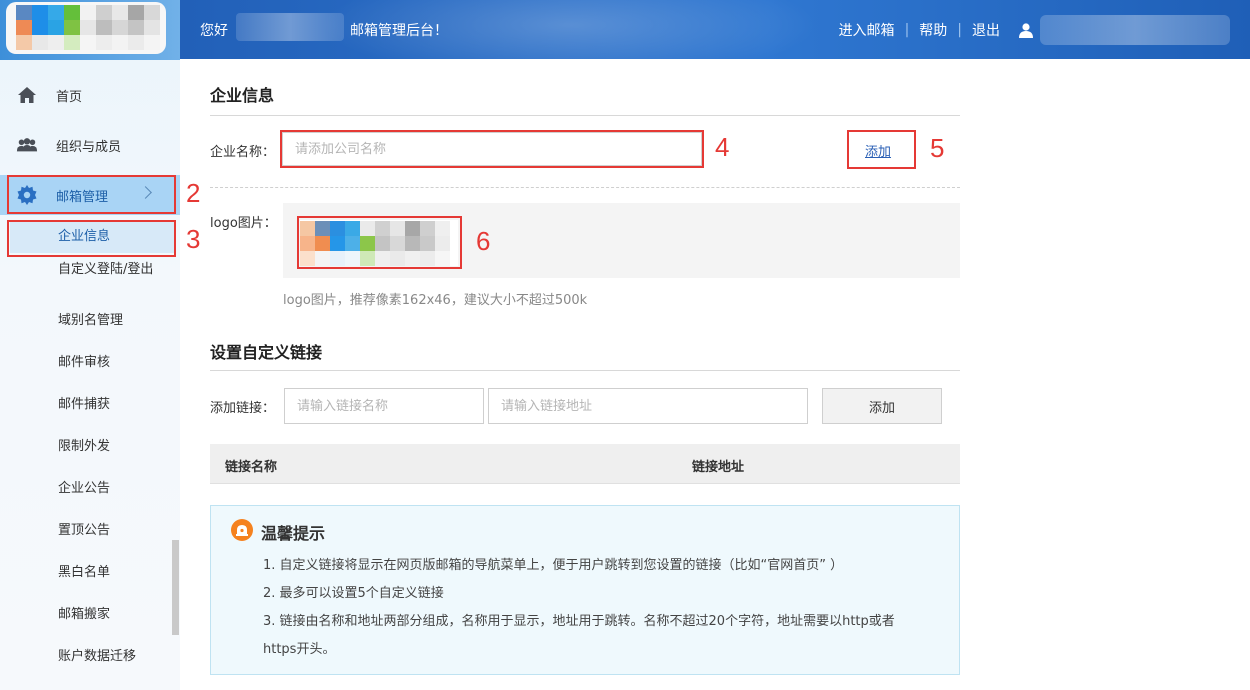  I want to click on col-link-url: 链接地址, so click(718, 467).